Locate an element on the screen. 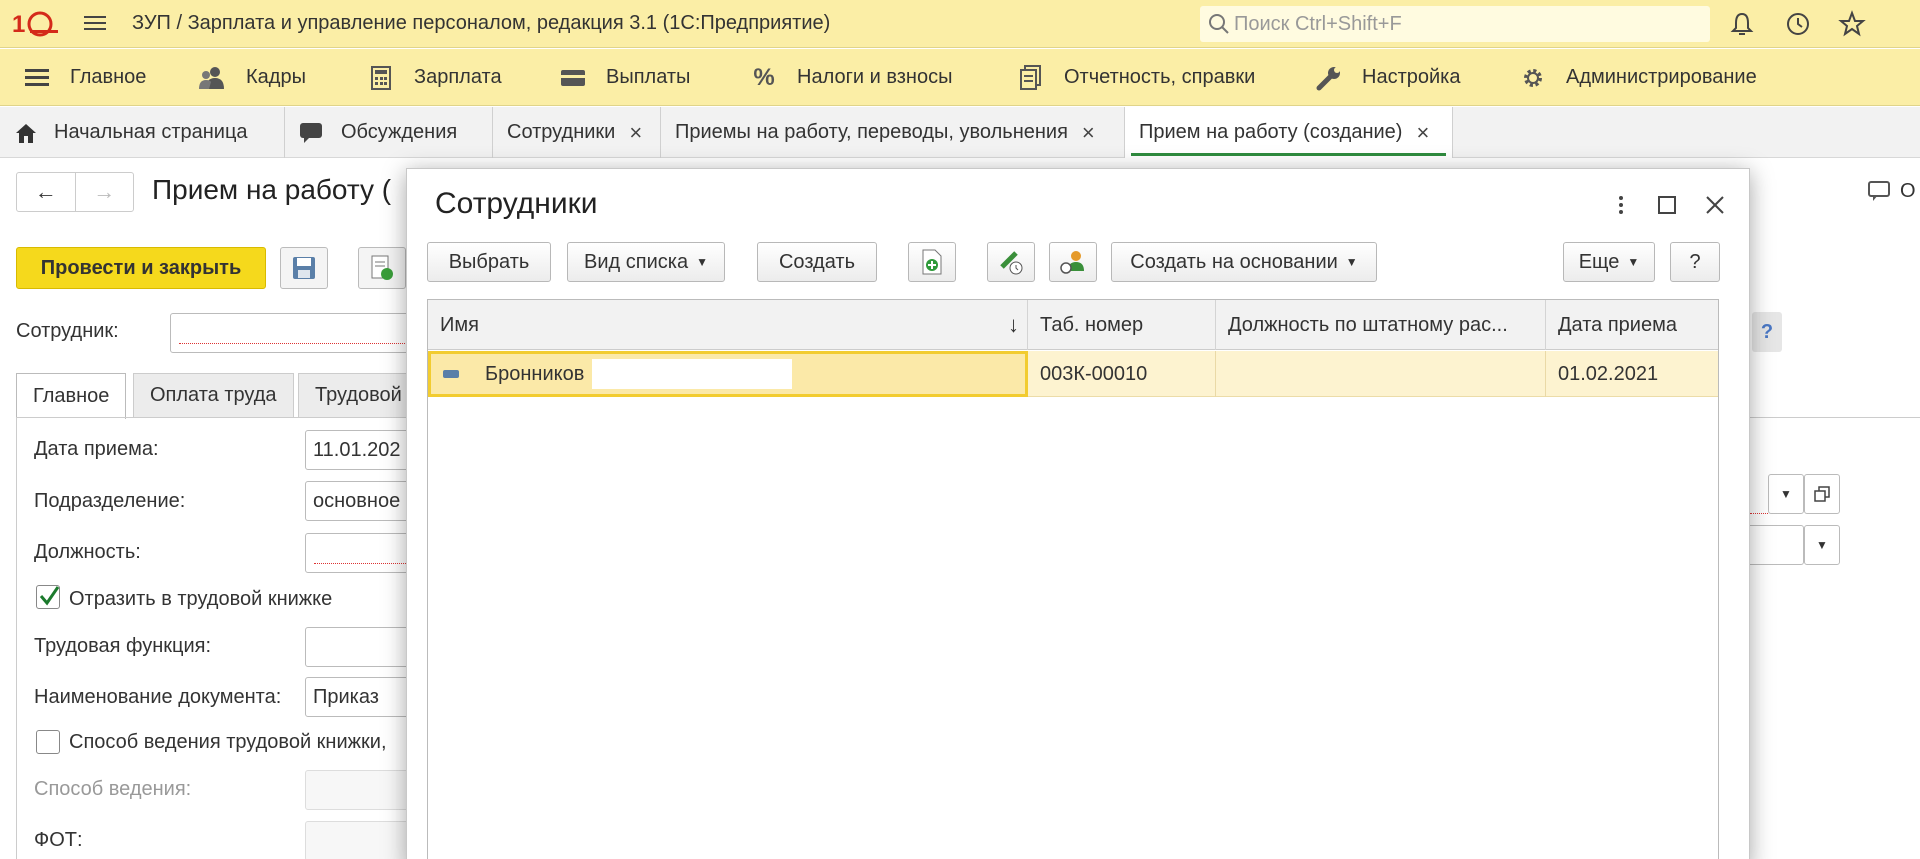 The height and width of the screenshot is (859, 1920). post-button is located at coordinates (382, 268).